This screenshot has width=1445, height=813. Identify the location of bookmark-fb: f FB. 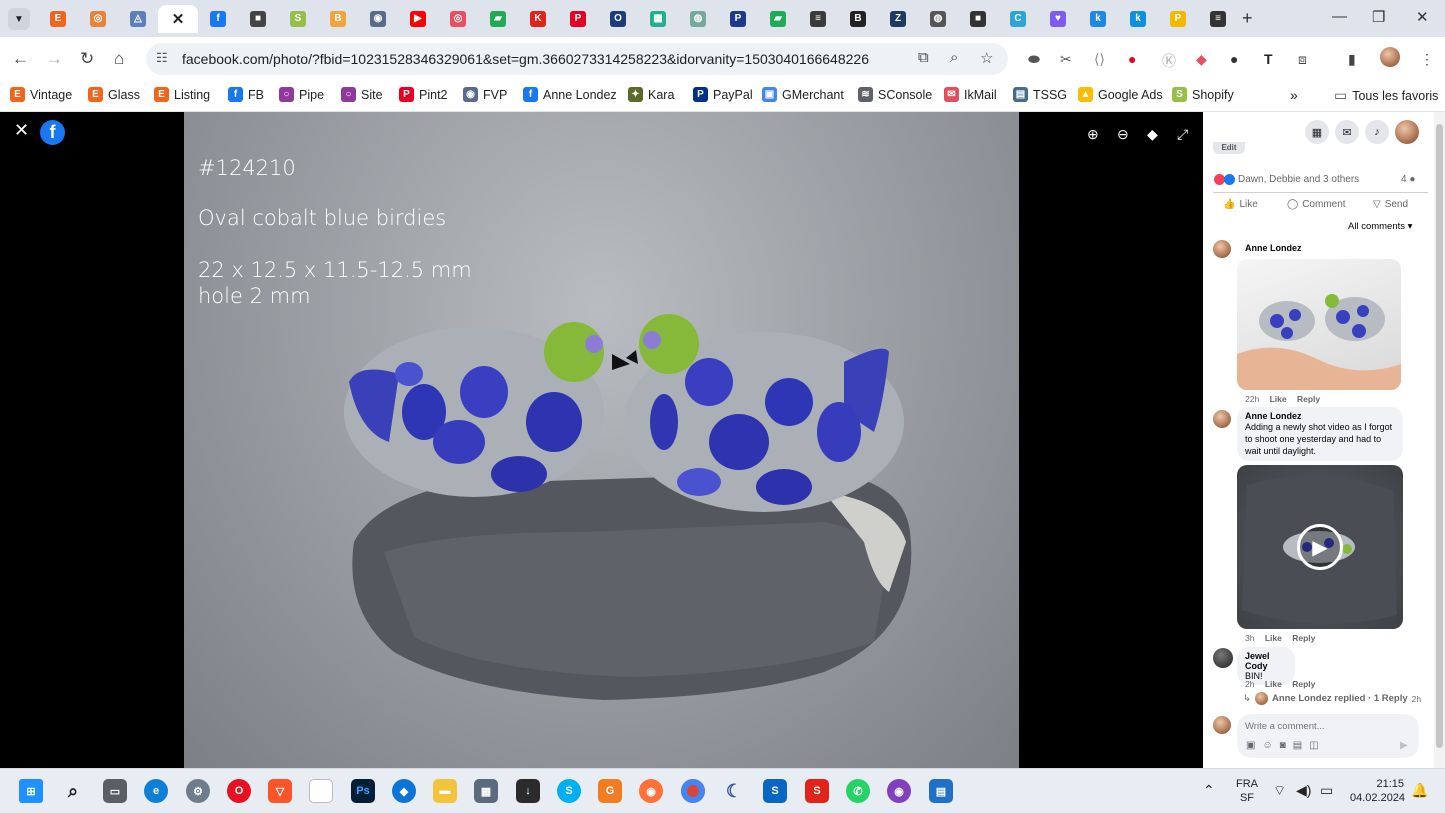
(246, 94).